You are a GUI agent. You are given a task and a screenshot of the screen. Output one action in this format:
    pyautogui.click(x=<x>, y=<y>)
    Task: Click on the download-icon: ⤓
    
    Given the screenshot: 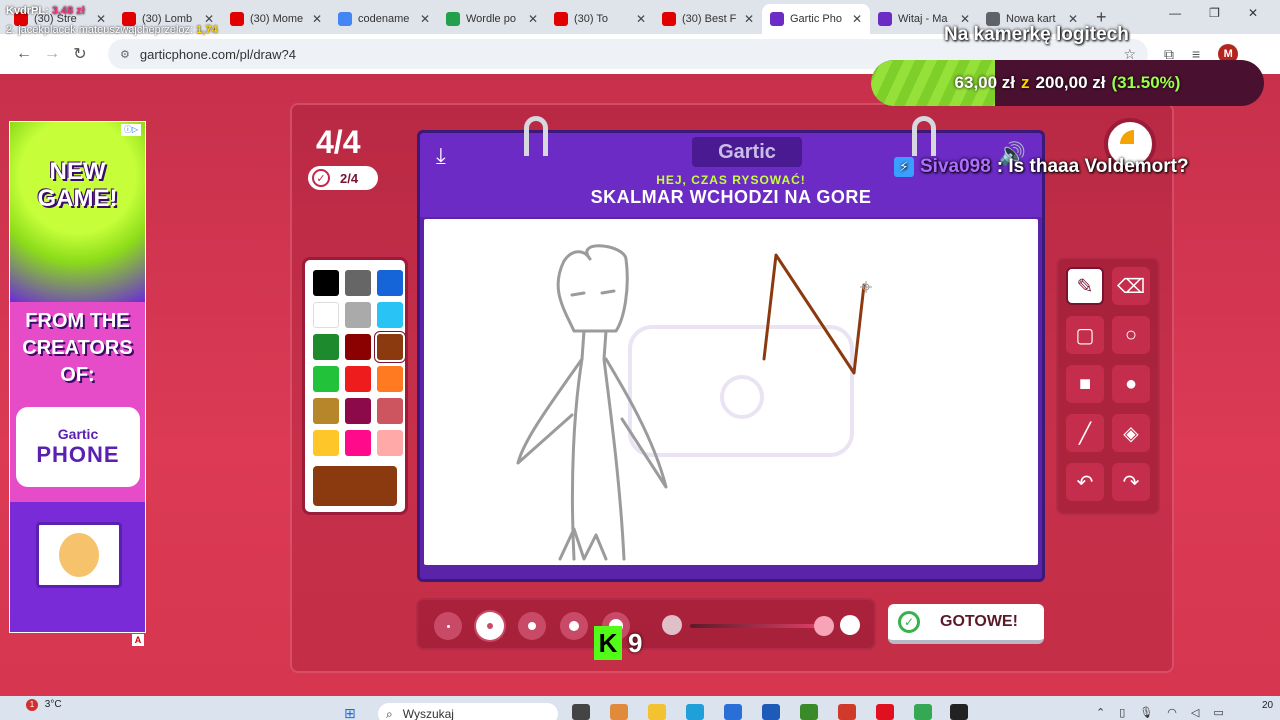 What is the action you would take?
    pyautogui.click(x=441, y=156)
    